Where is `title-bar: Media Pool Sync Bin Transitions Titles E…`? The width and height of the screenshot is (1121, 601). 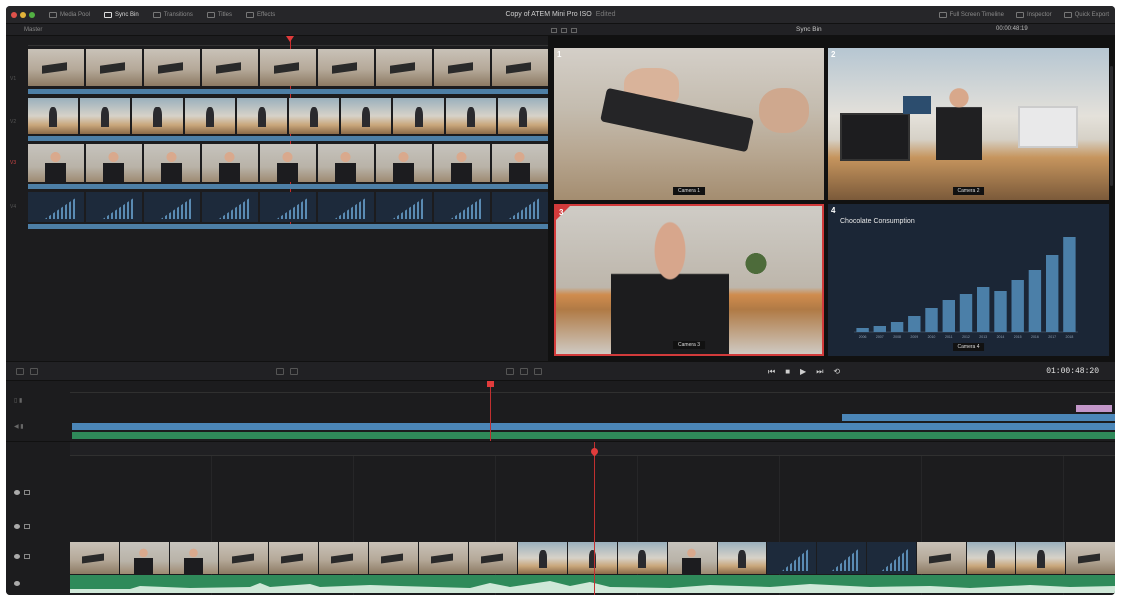
title-bar: Media Pool Sync Bin Transitions Titles E… is located at coordinates (560, 15).